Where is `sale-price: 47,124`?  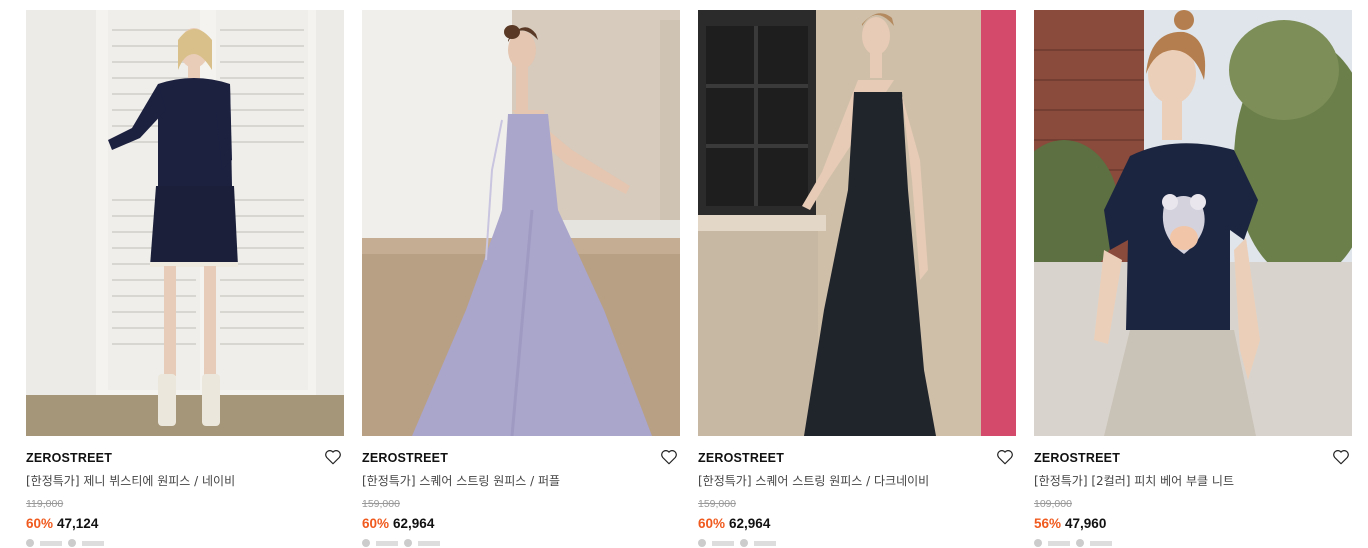
sale-price: 47,124 is located at coordinates (78, 523).